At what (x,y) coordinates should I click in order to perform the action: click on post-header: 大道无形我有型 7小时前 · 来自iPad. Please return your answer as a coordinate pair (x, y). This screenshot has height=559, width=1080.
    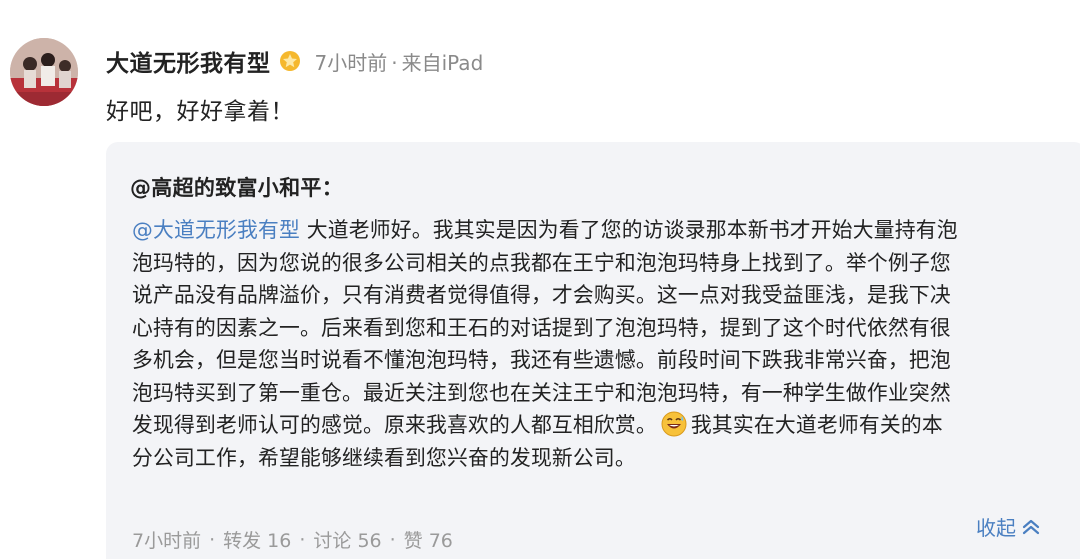
    Looking at the image, I should click on (294, 61).